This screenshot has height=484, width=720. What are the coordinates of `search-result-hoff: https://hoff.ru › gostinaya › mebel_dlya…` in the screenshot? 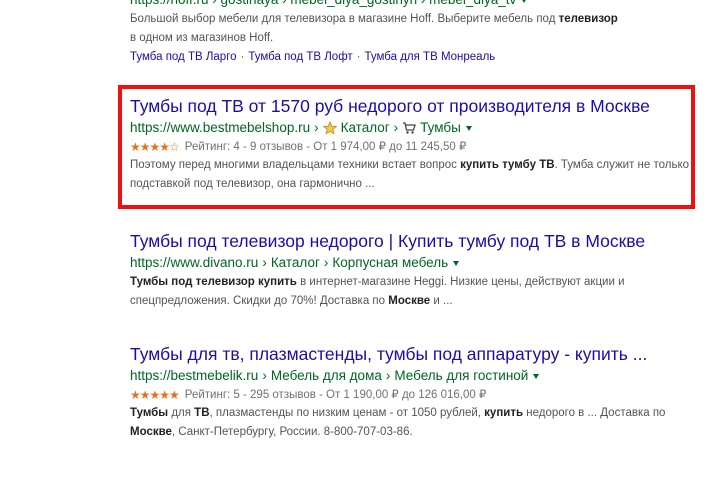 It's located at (415, 33).